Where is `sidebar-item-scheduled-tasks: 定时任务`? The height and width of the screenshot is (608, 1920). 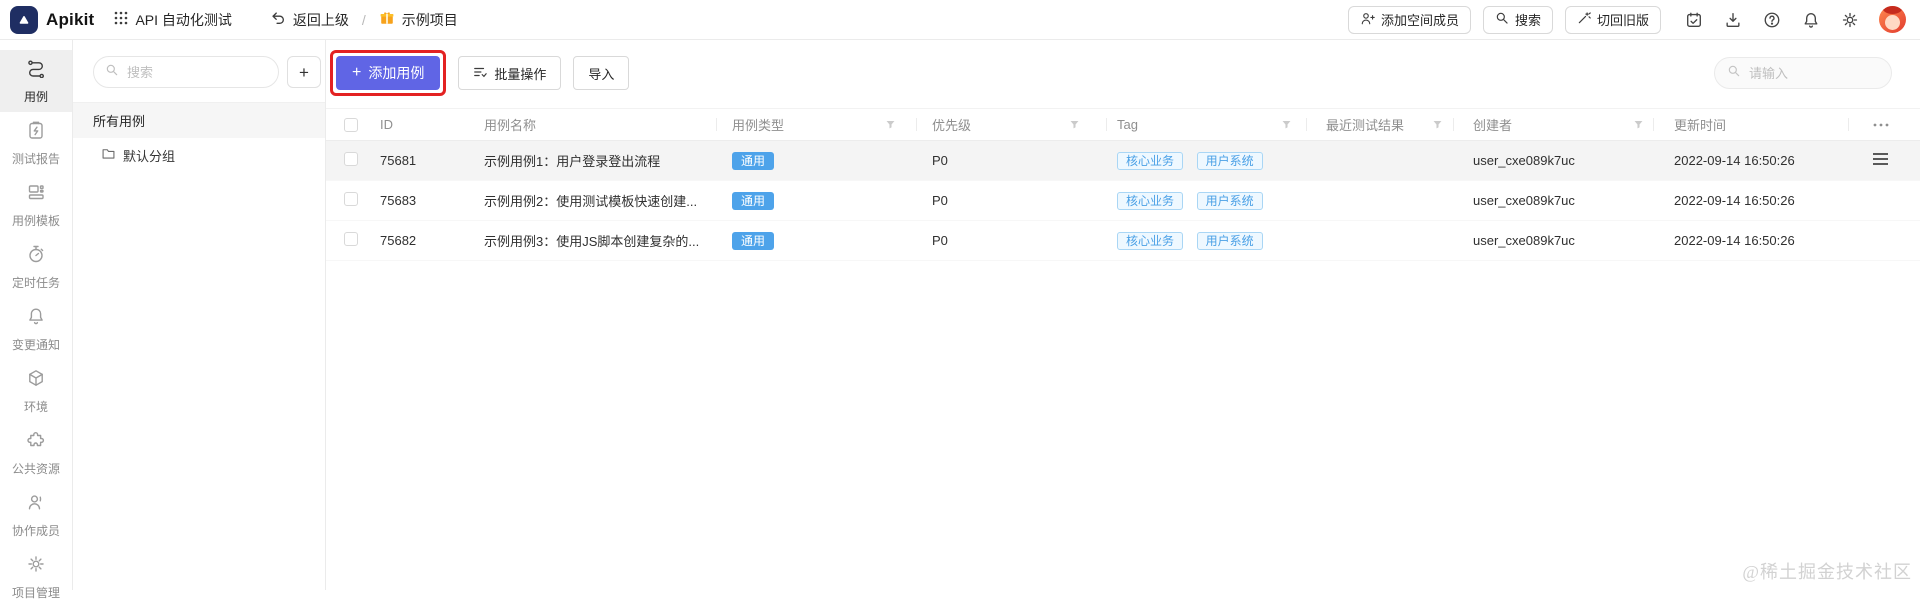 sidebar-item-scheduled-tasks: 定时任务 is located at coordinates (36, 267).